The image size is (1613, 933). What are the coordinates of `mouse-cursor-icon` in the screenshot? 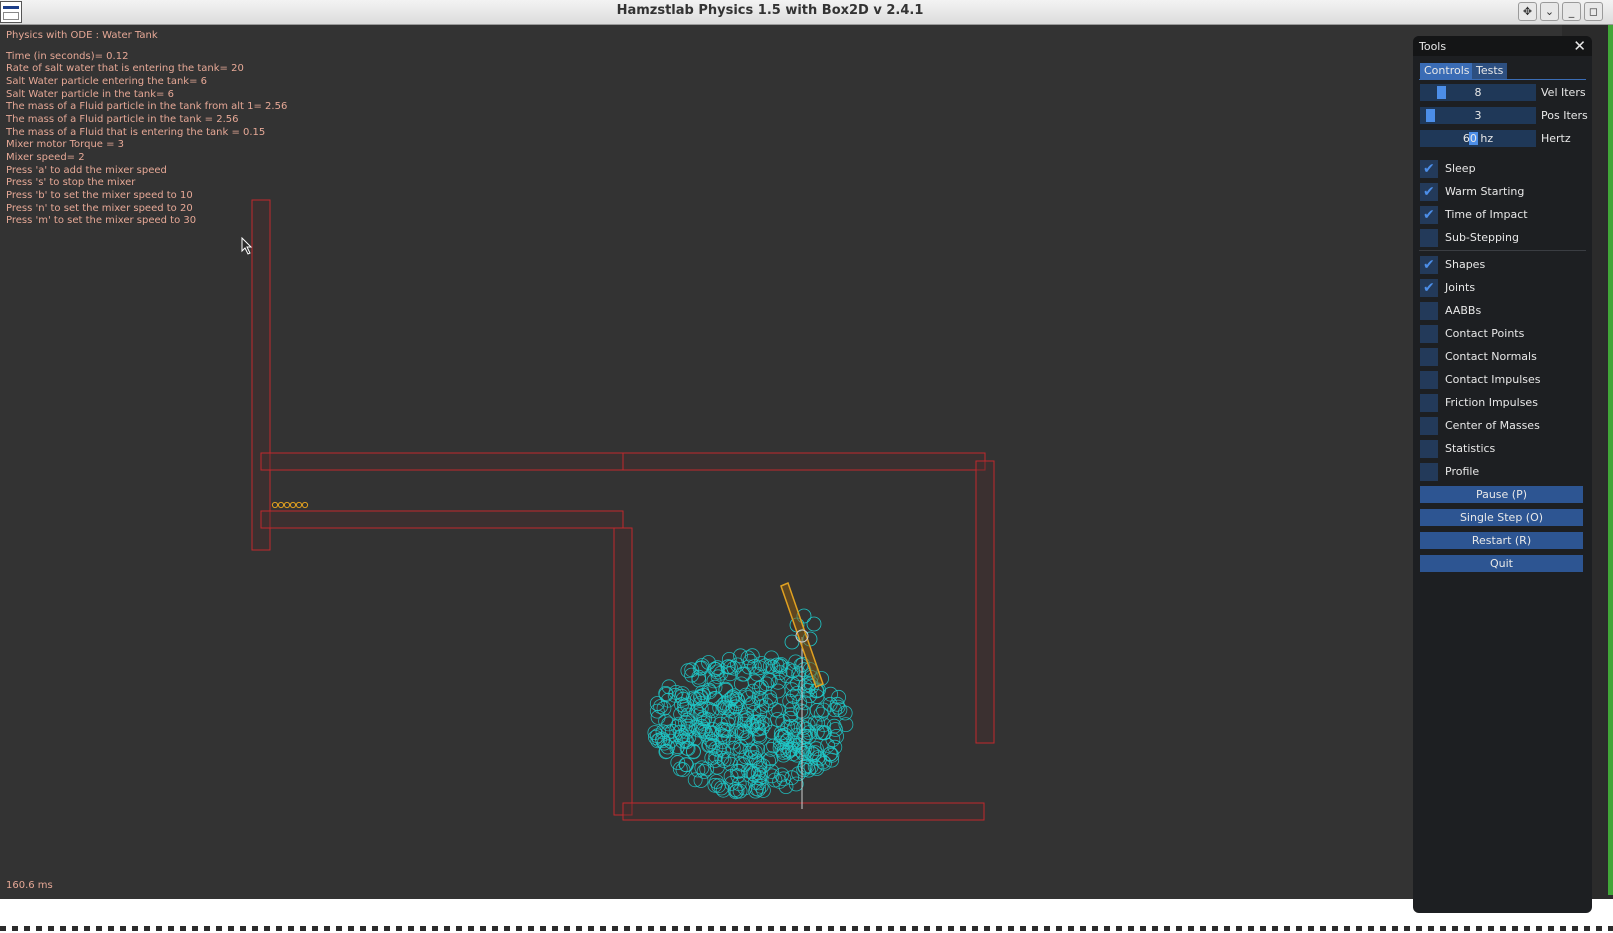 It's located at (247, 246).